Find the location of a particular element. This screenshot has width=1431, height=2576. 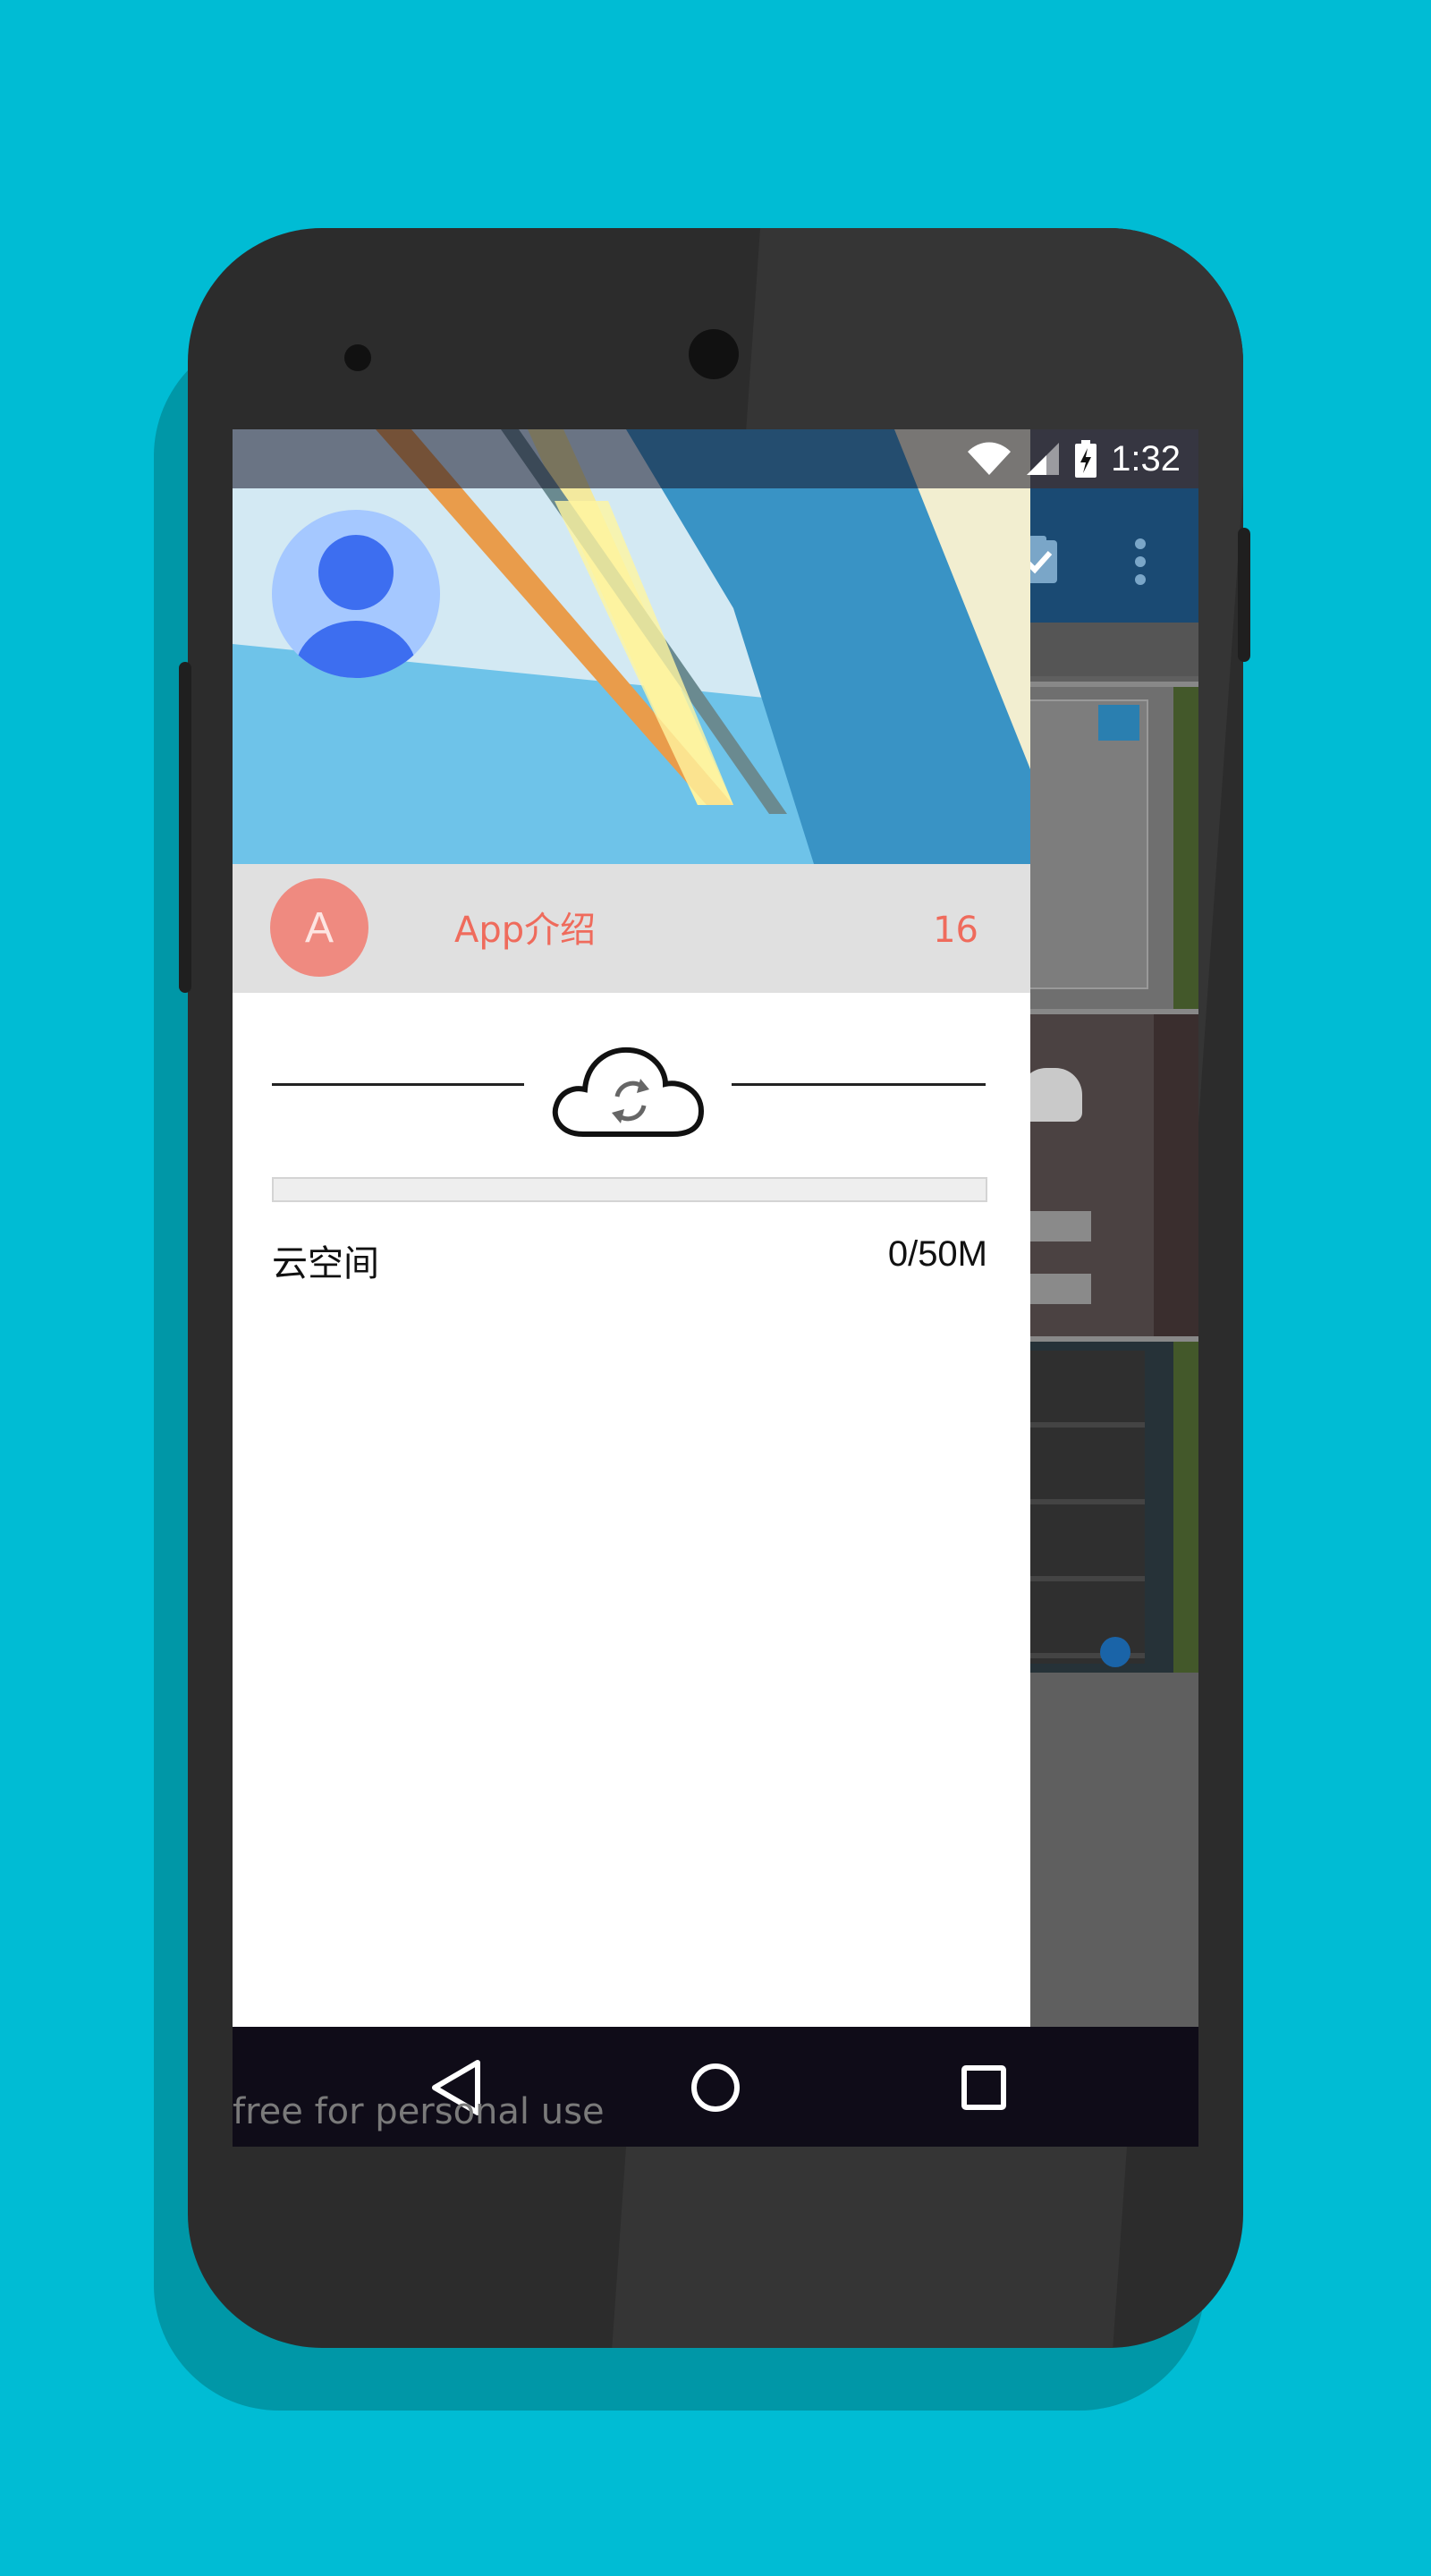

storage-progress-bar is located at coordinates (630, 1189).